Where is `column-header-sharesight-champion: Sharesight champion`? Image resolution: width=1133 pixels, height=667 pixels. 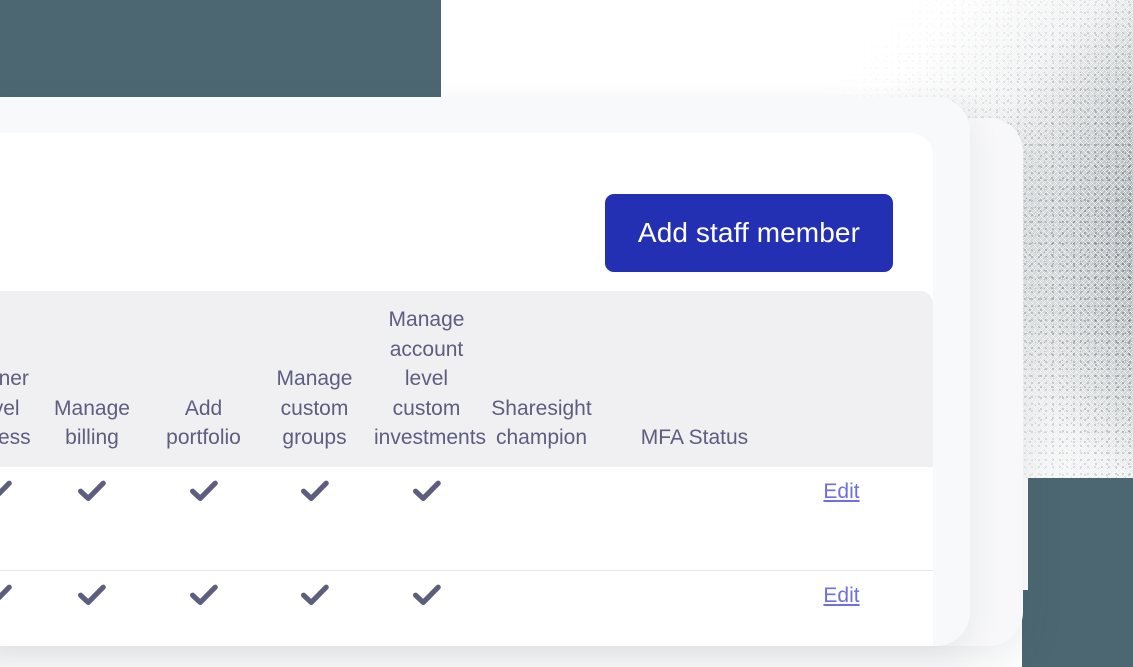 column-header-sharesight-champion: Sharesight champion is located at coordinates (541, 379).